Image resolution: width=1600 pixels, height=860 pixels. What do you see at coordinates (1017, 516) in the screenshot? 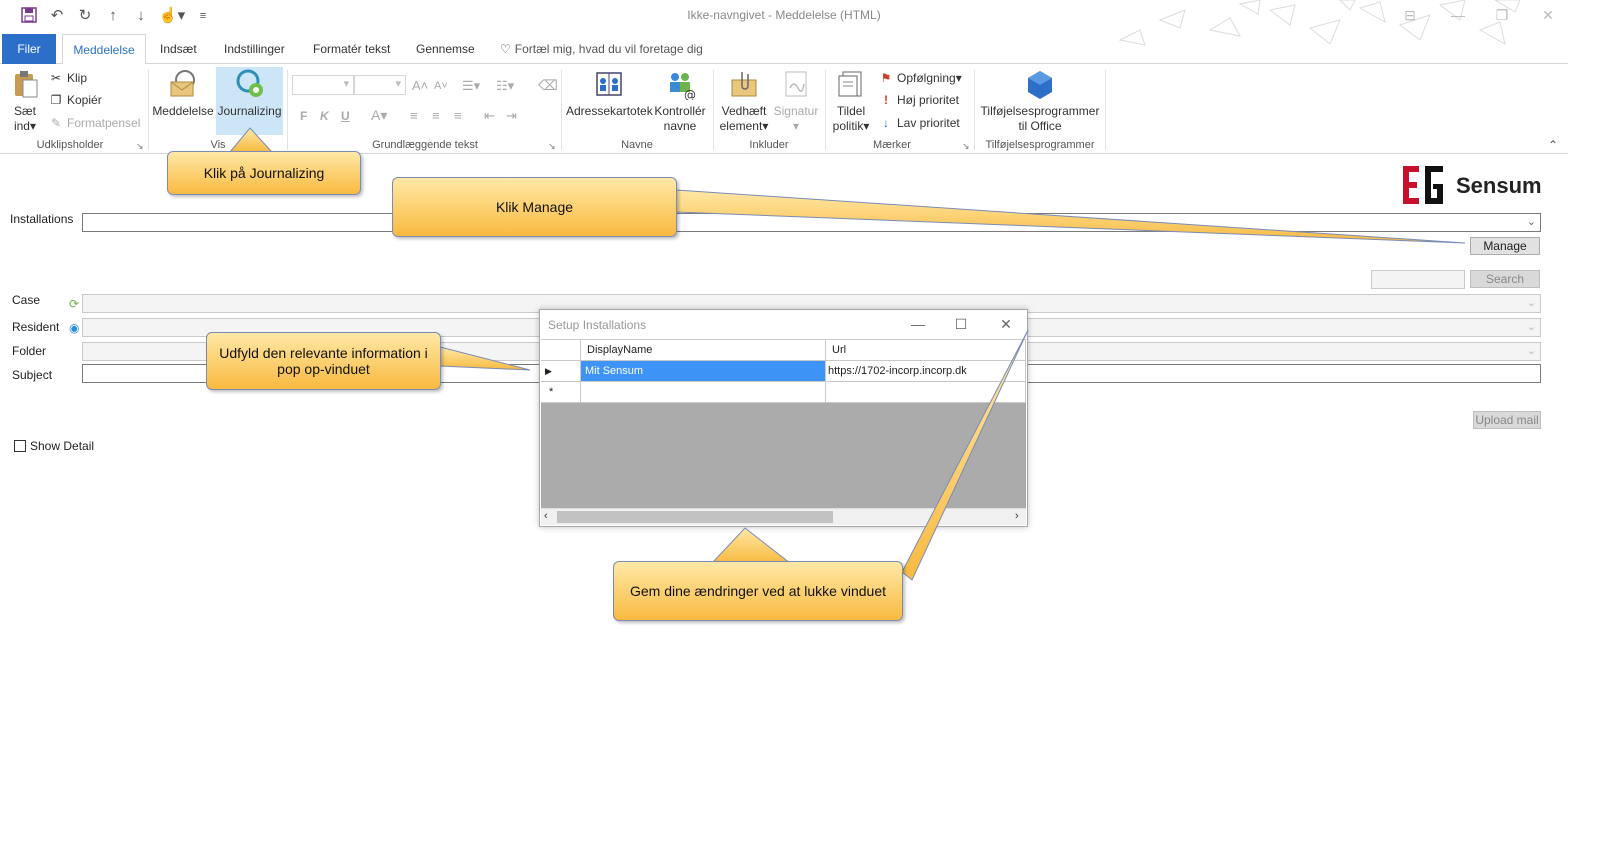
I see `scroll-right-icon: ›` at bounding box center [1017, 516].